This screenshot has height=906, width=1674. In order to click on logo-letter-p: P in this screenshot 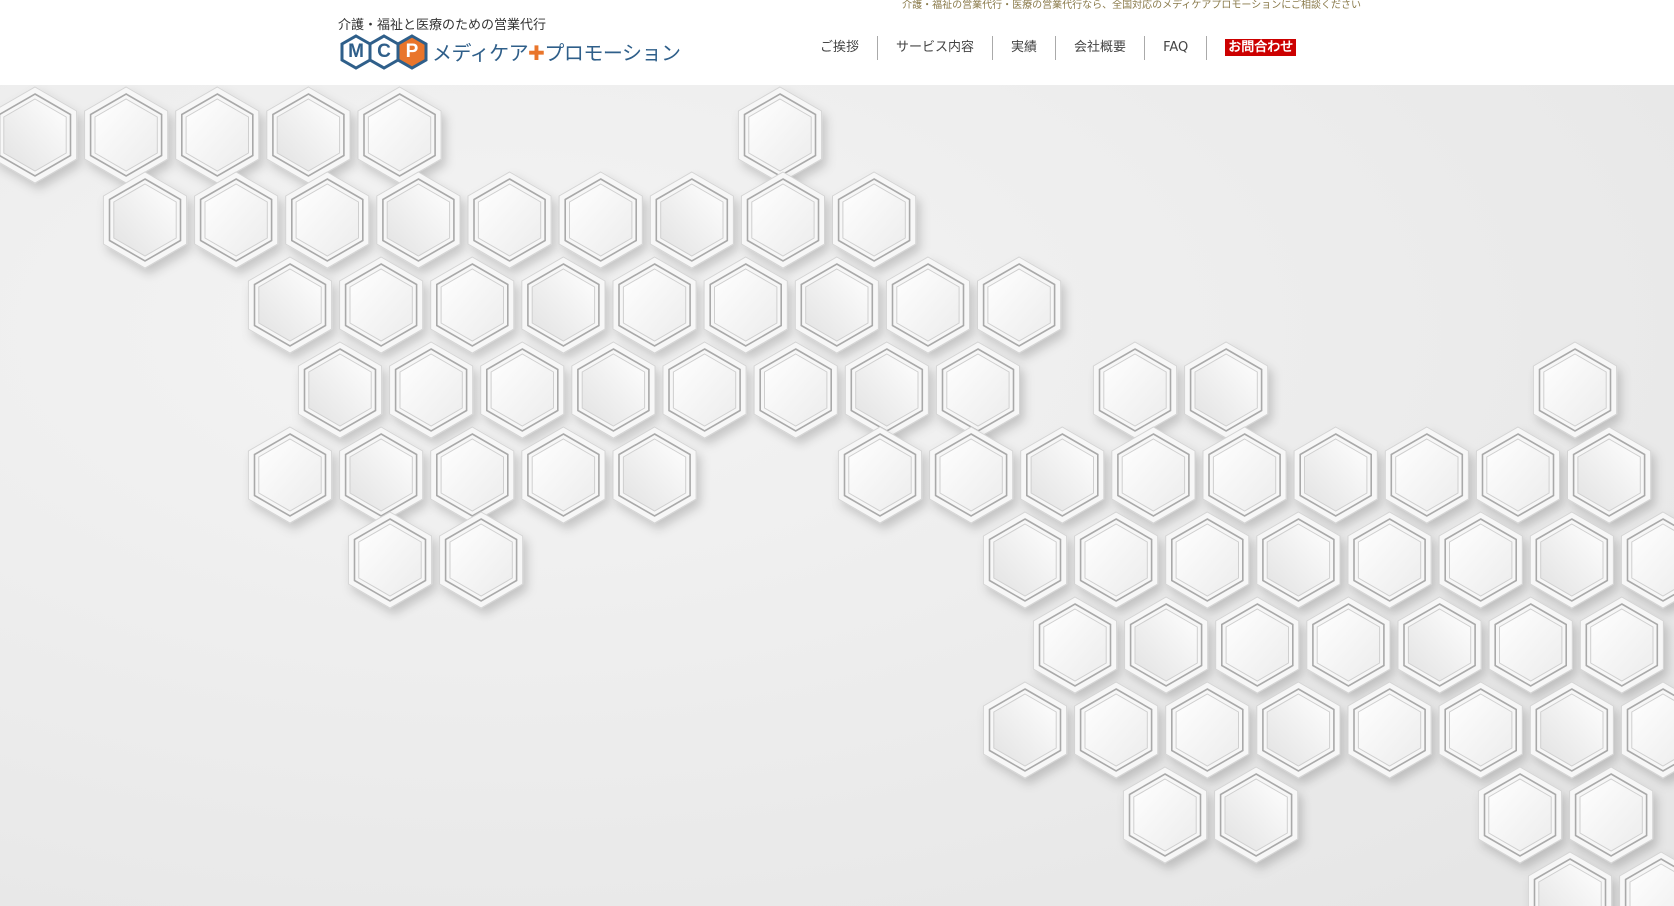, I will do `click(412, 51)`.